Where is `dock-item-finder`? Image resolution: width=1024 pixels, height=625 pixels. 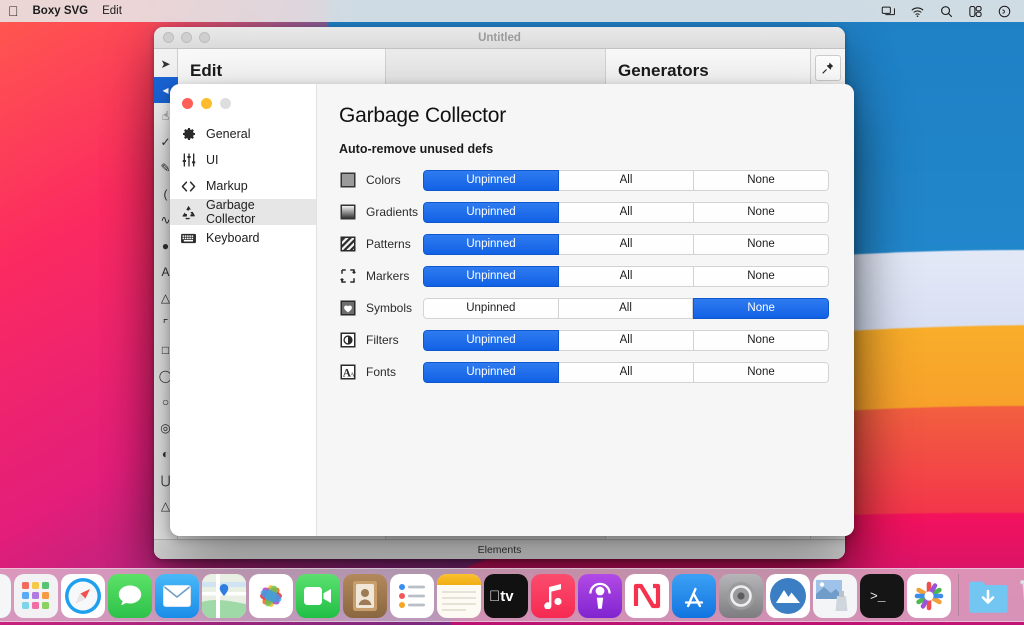
dock-item-finder is located at coordinates (5, 596).